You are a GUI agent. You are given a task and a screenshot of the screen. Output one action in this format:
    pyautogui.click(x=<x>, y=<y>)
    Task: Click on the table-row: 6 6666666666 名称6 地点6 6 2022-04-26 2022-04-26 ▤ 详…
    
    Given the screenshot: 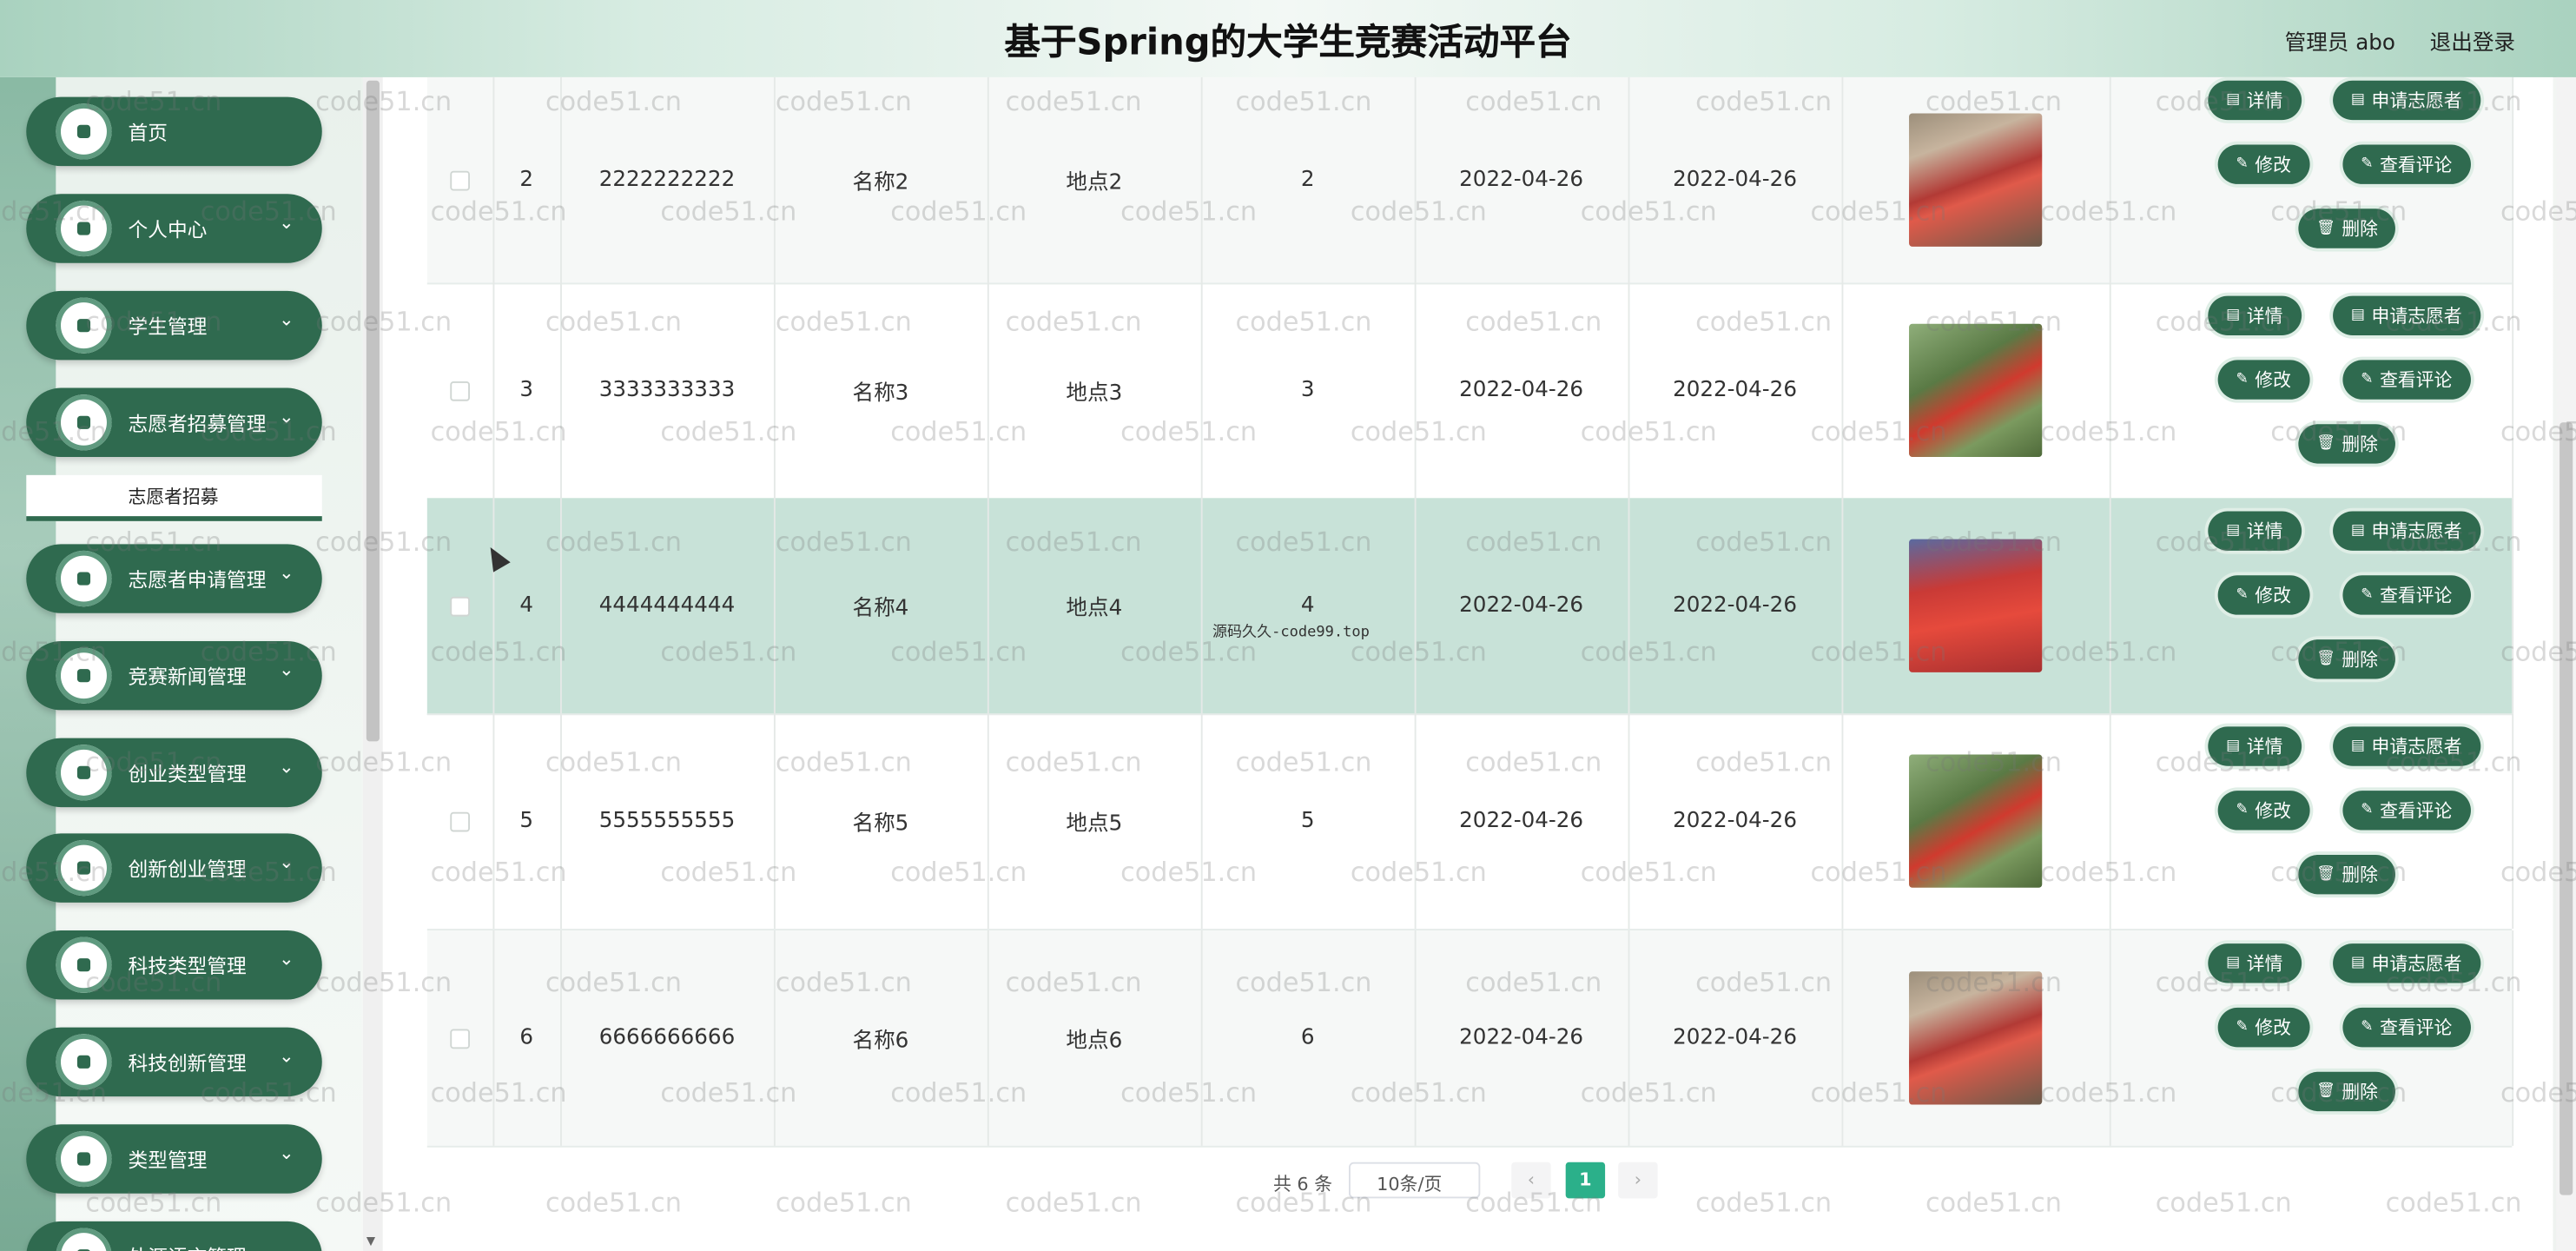 What is the action you would take?
    pyautogui.click(x=1470, y=1039)
    